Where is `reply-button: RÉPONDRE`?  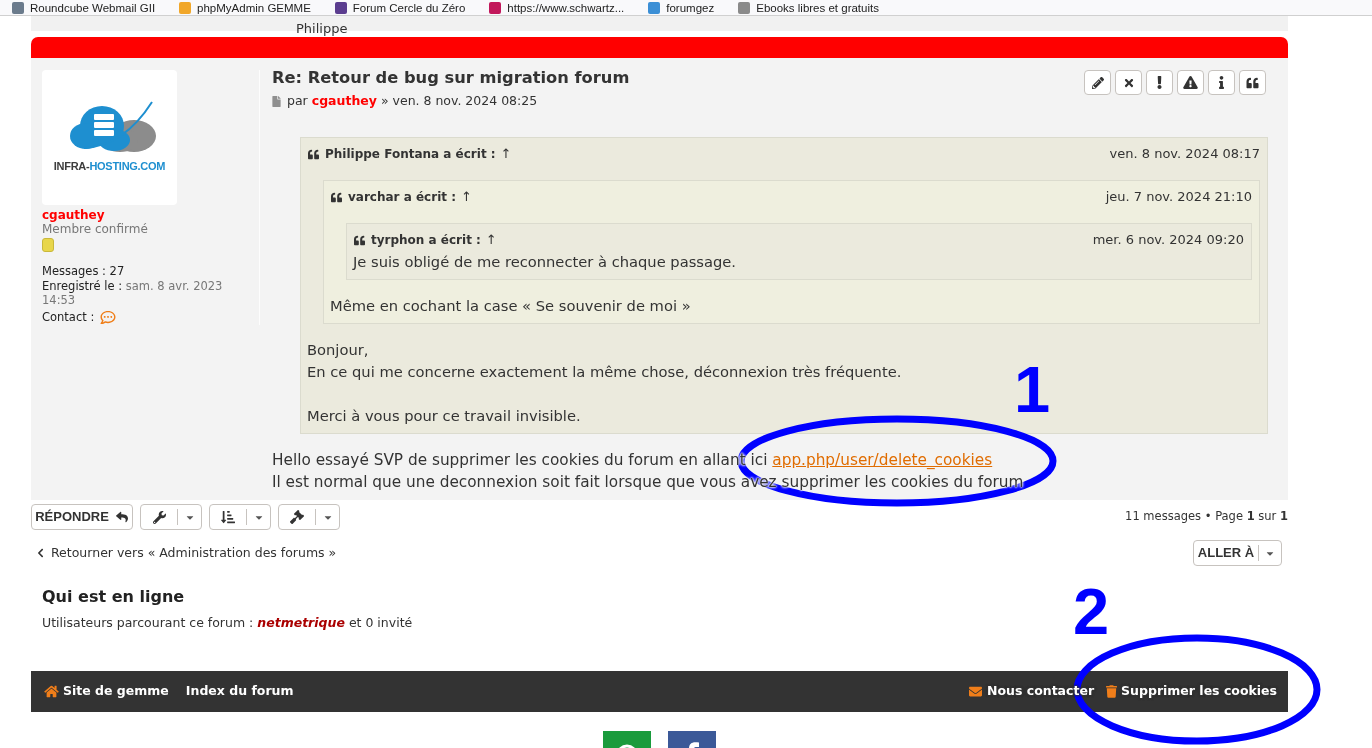 reply-button: RÉPONDRE is located at coordinates (82, 517).